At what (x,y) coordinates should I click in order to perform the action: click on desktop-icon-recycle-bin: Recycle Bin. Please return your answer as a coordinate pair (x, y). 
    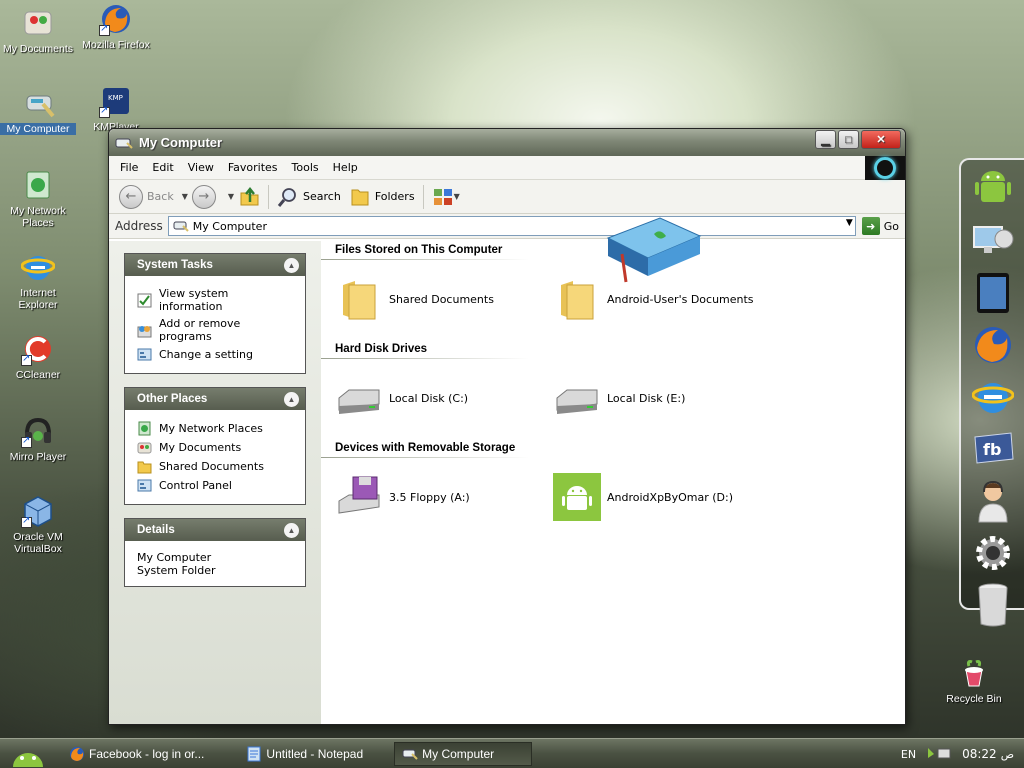
    Looking at the image, I should click on (974, 680).